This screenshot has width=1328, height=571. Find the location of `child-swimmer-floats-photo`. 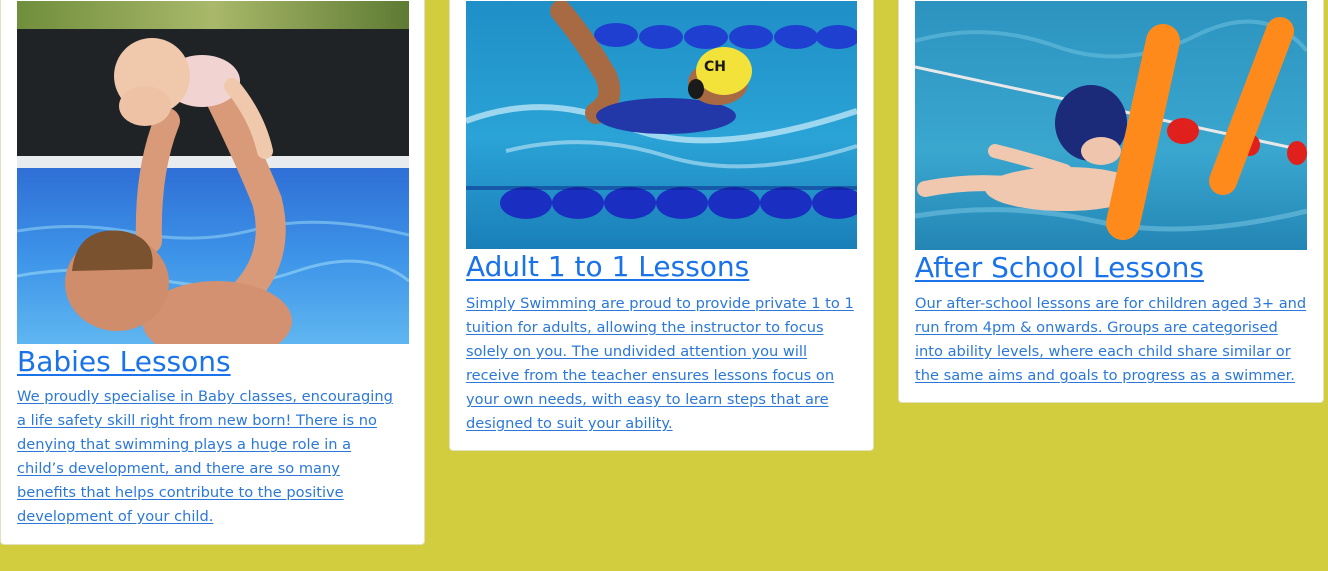

child-swimmer-floats-photo is located at coordinates (1111, 125).